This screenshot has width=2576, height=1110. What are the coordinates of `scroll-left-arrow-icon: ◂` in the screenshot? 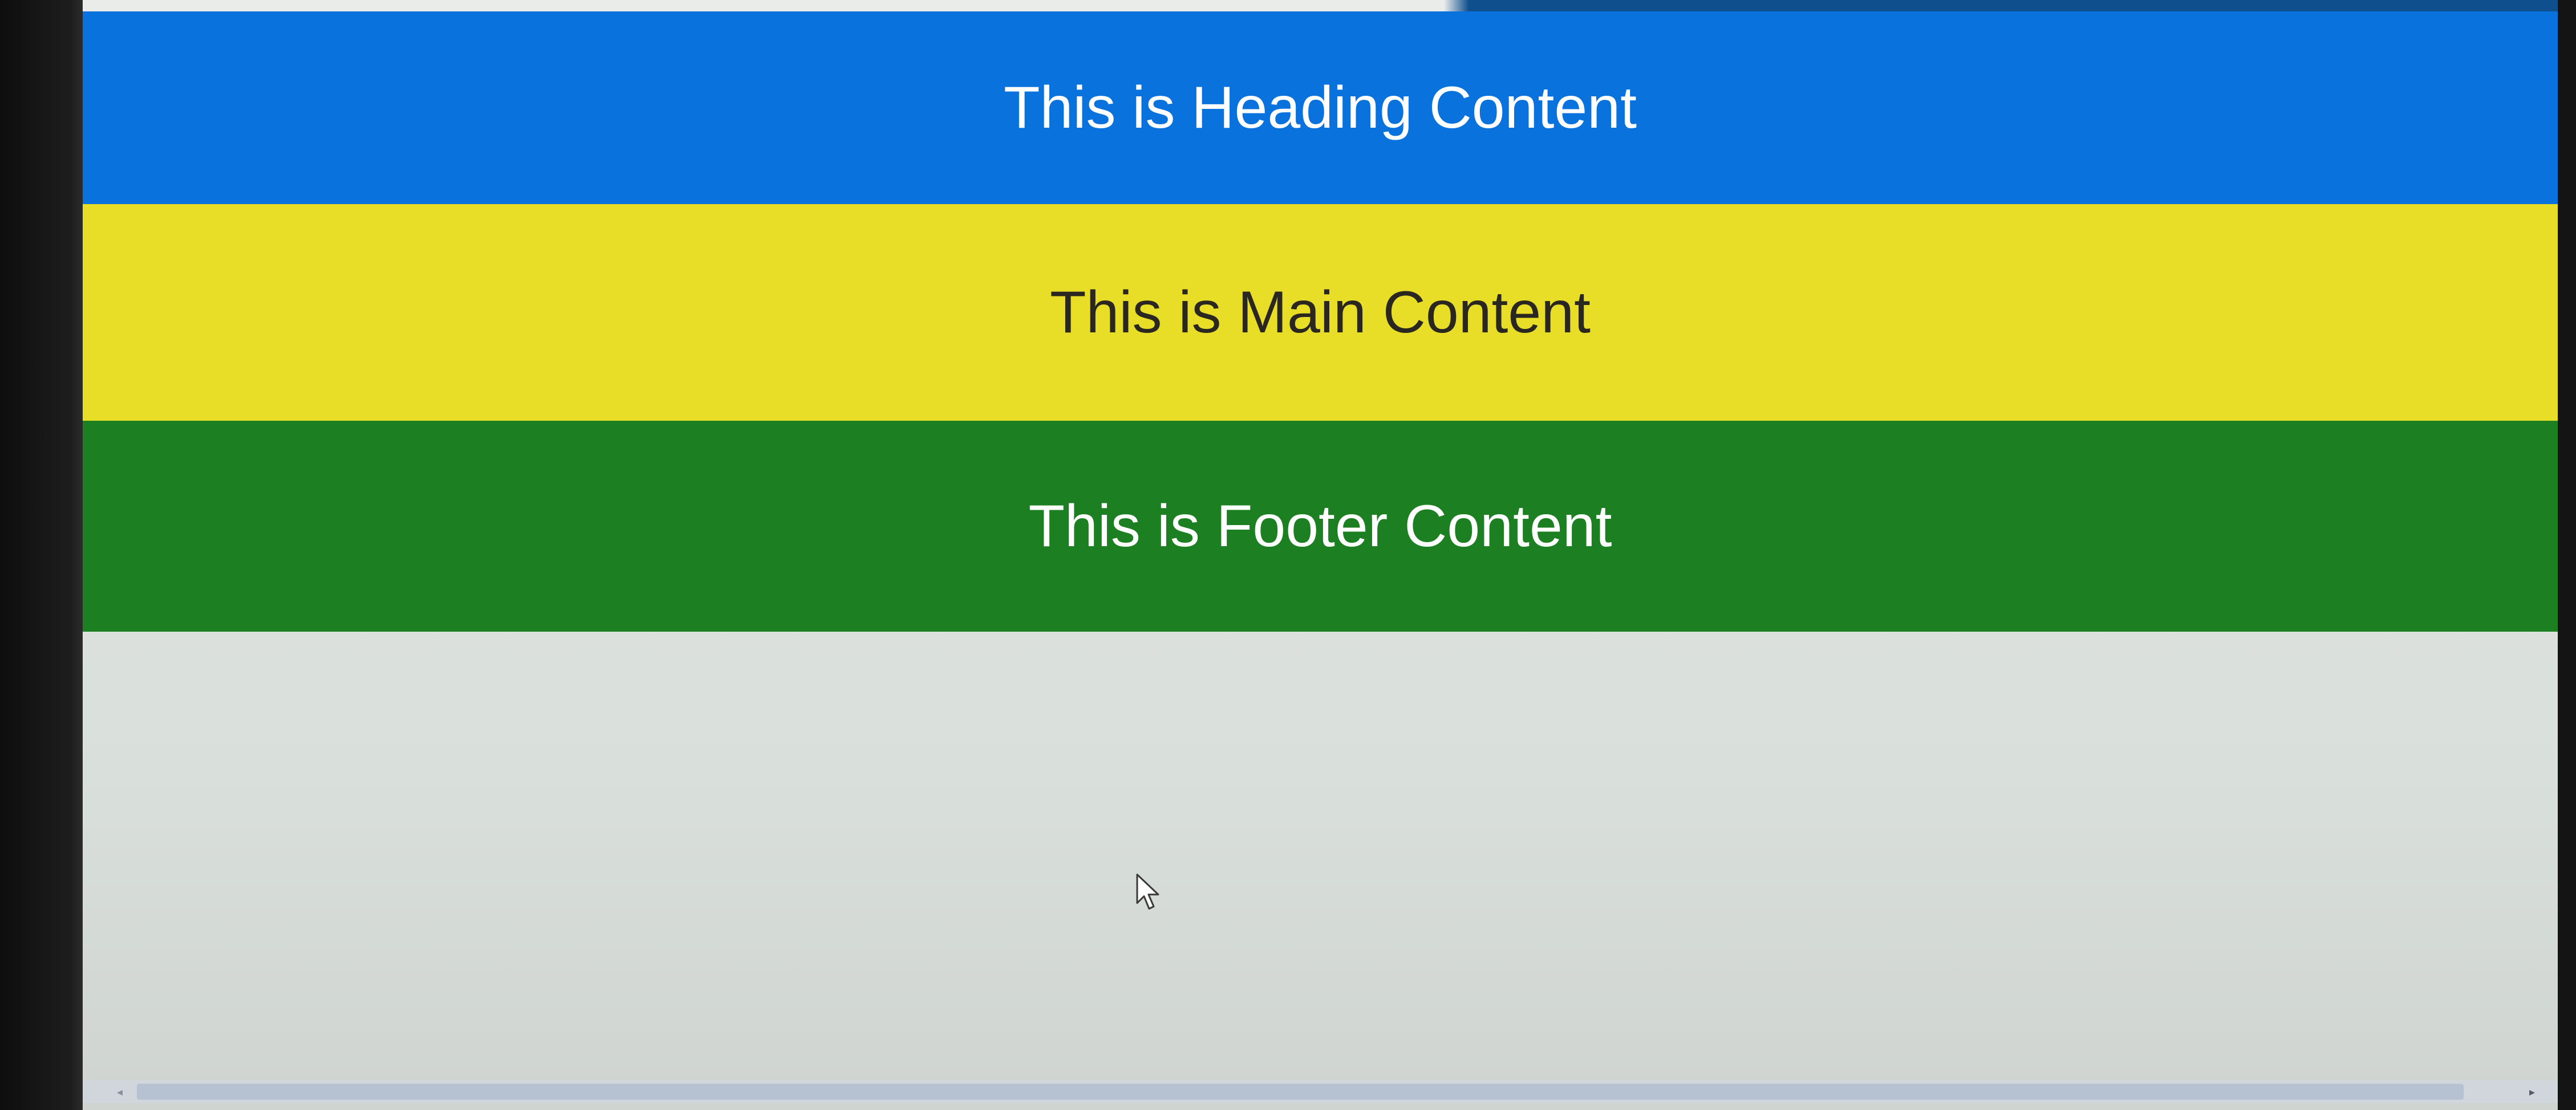 It's located at (119, 1091).